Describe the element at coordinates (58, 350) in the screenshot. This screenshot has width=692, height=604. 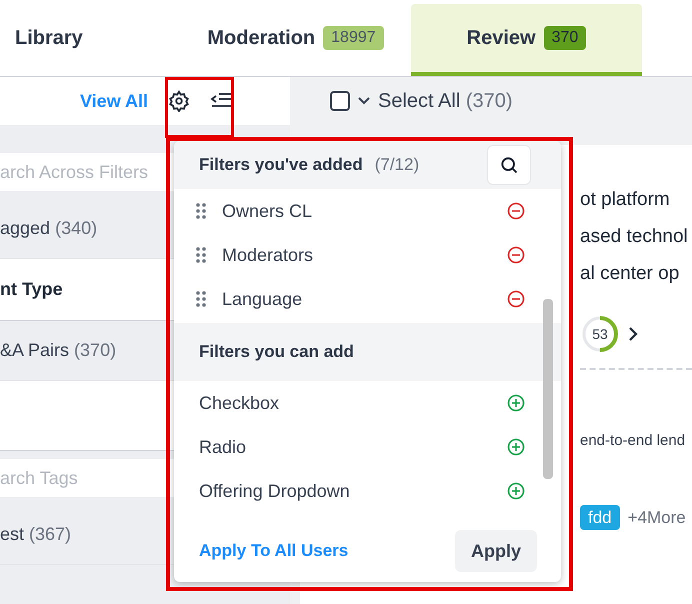
I see `filter-option: &A Pairs (370)` at that location.